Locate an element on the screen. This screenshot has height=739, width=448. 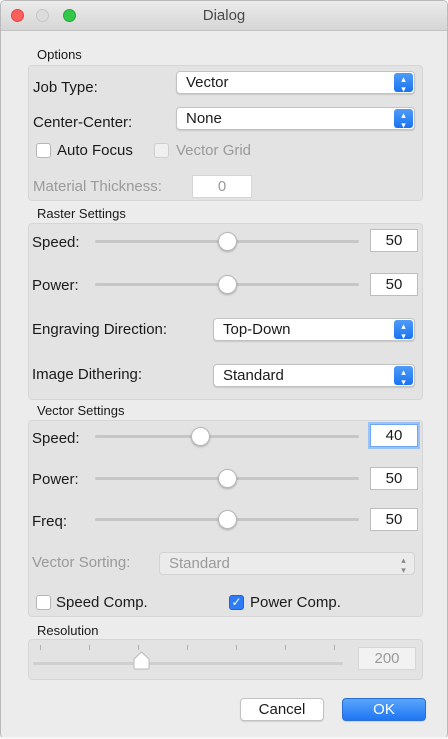
vector-grid-label: Vector Grid is located at coordinates (214, 150).